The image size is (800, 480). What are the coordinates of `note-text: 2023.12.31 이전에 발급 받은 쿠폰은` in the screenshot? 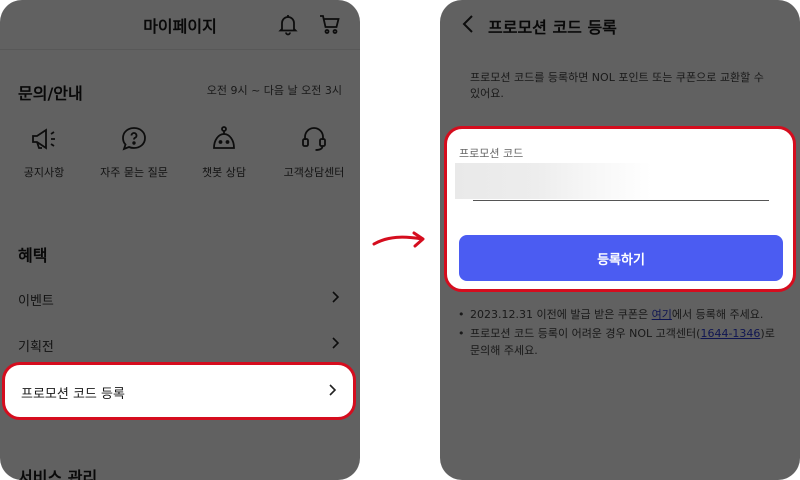 It's located at (561, 314).